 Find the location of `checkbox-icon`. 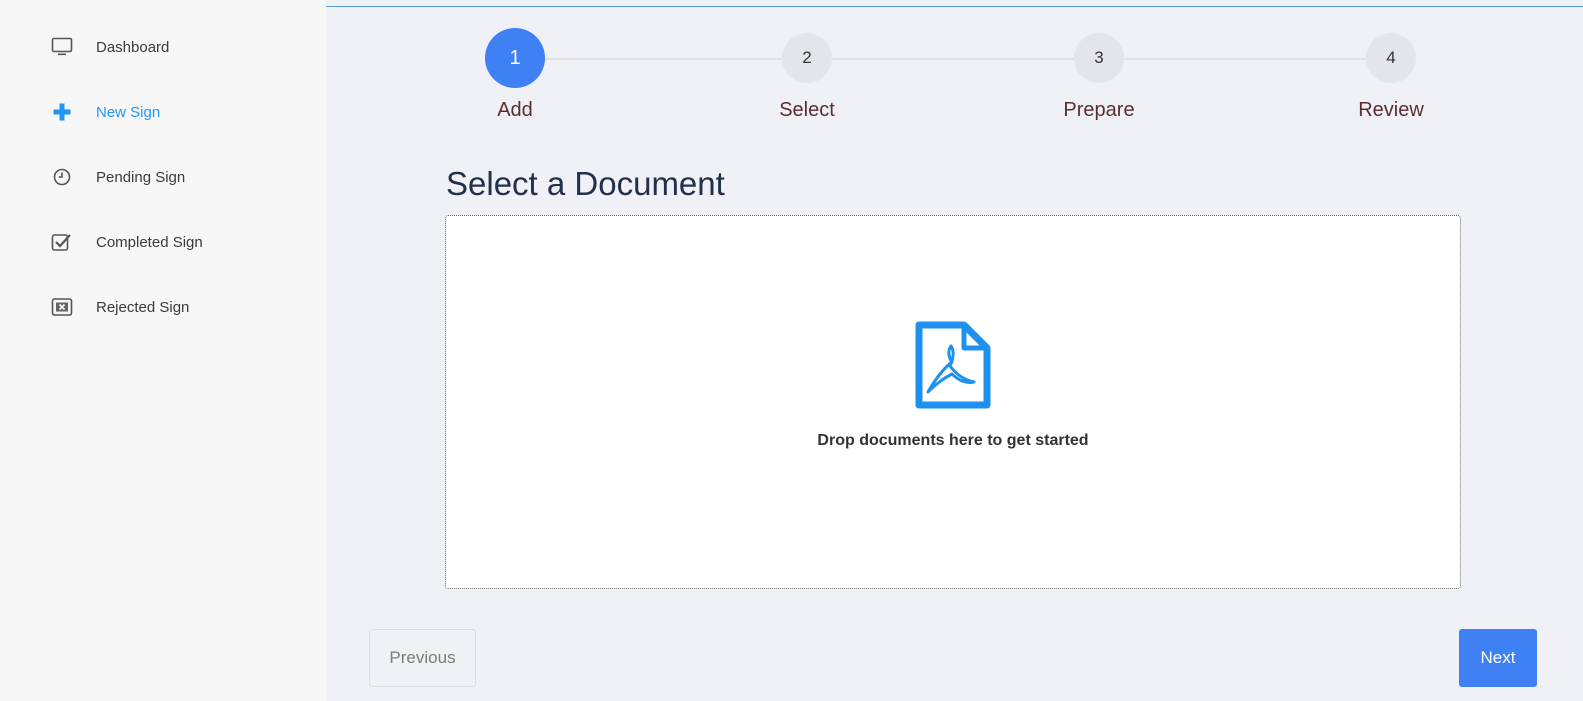

checkbox-icon is located at coordinates (62, 242).